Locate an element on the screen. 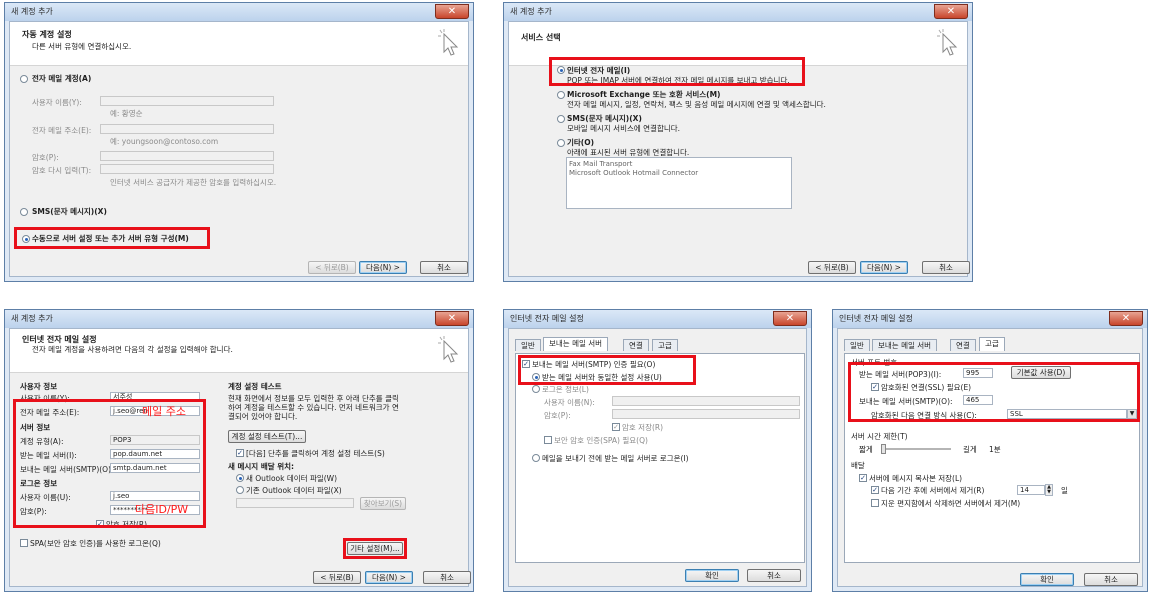 This screenshot has width=1154, height=596. remove-after-checkbox: ✓ is located at coordinates (875, 490).